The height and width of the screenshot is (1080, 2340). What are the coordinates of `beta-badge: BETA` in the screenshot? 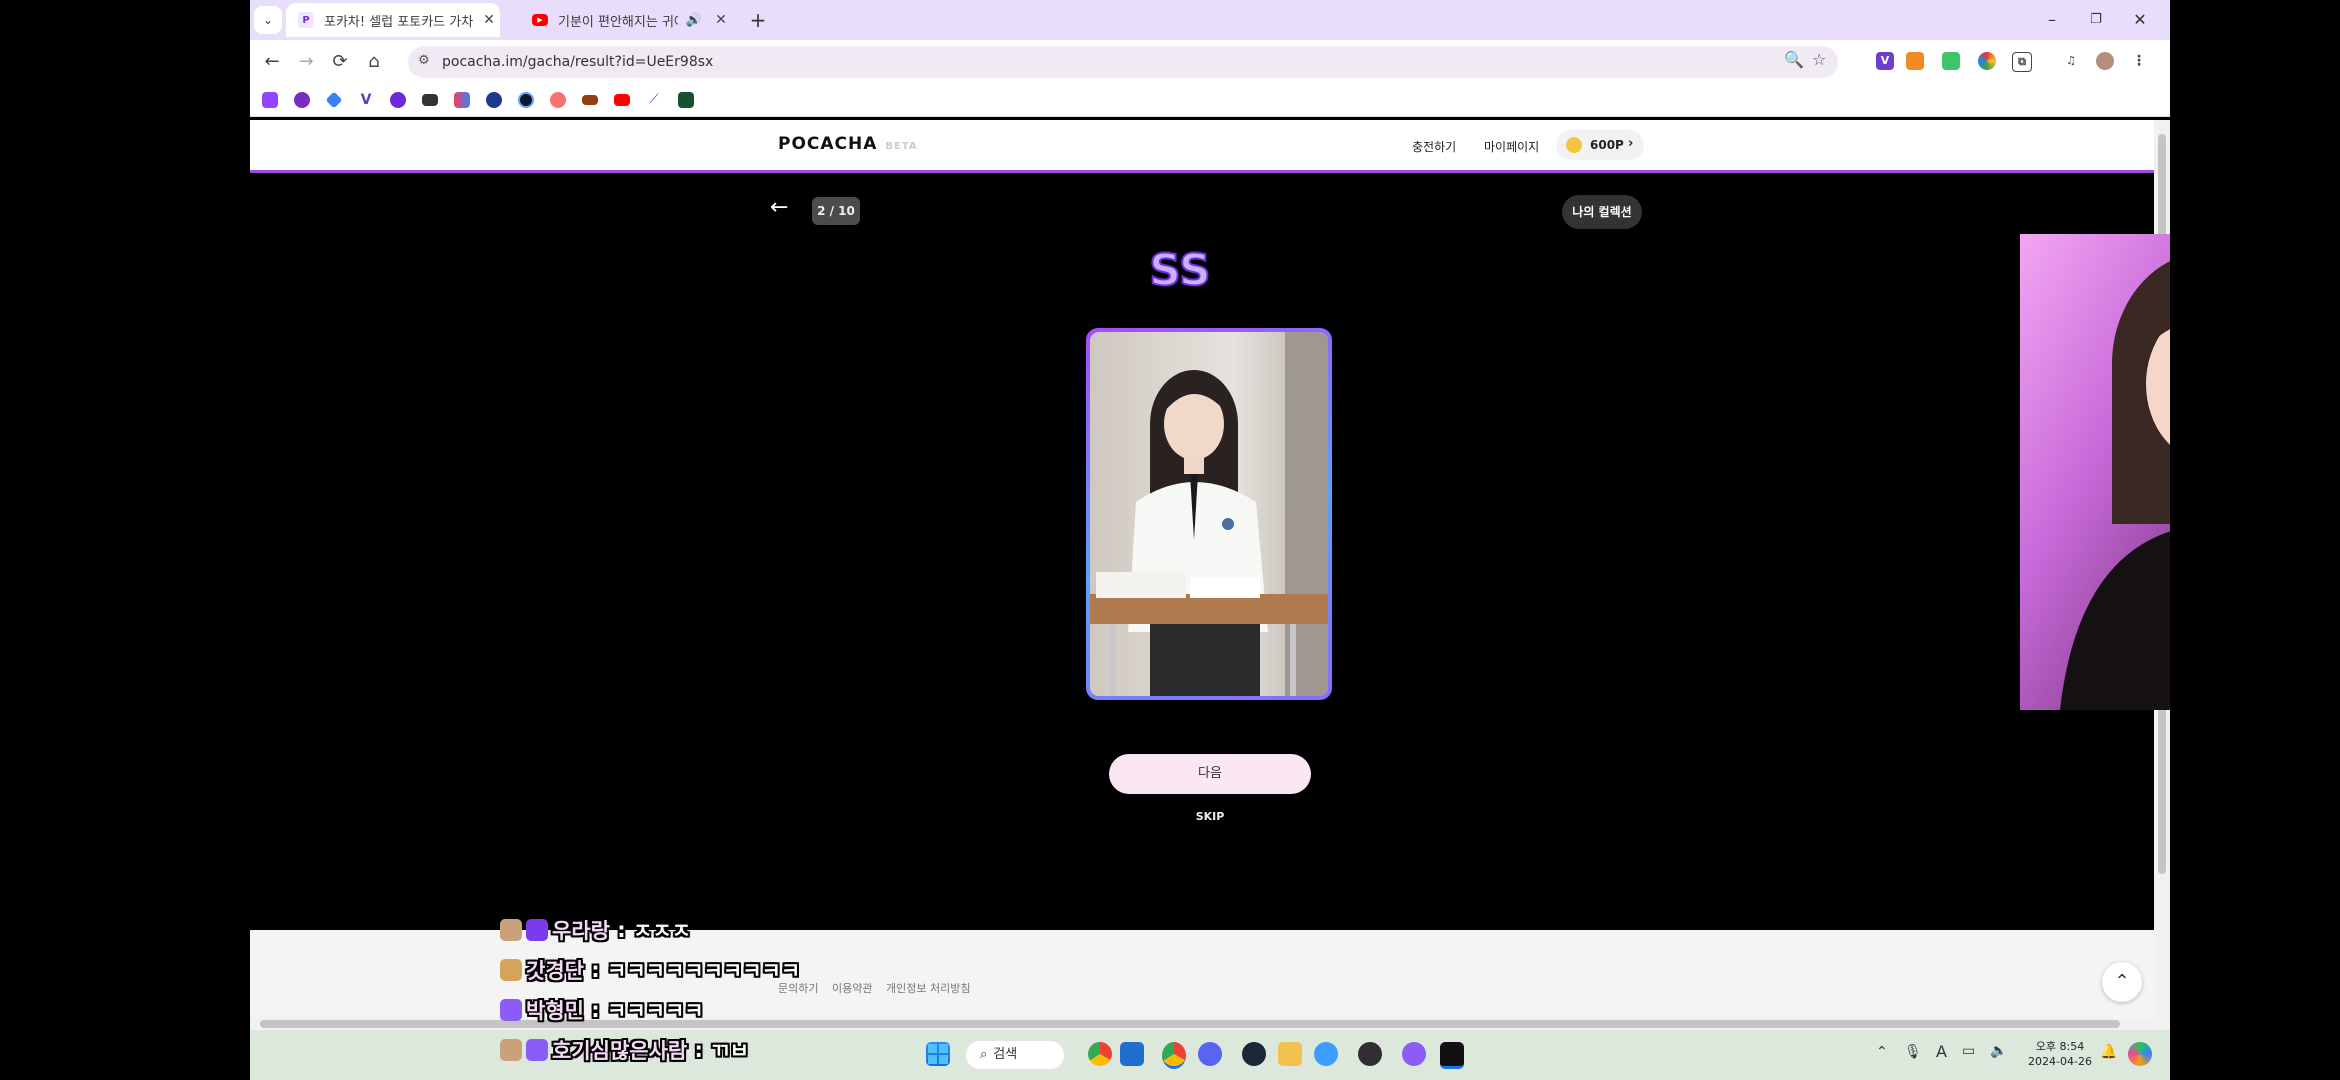 It's located at (901, 146).